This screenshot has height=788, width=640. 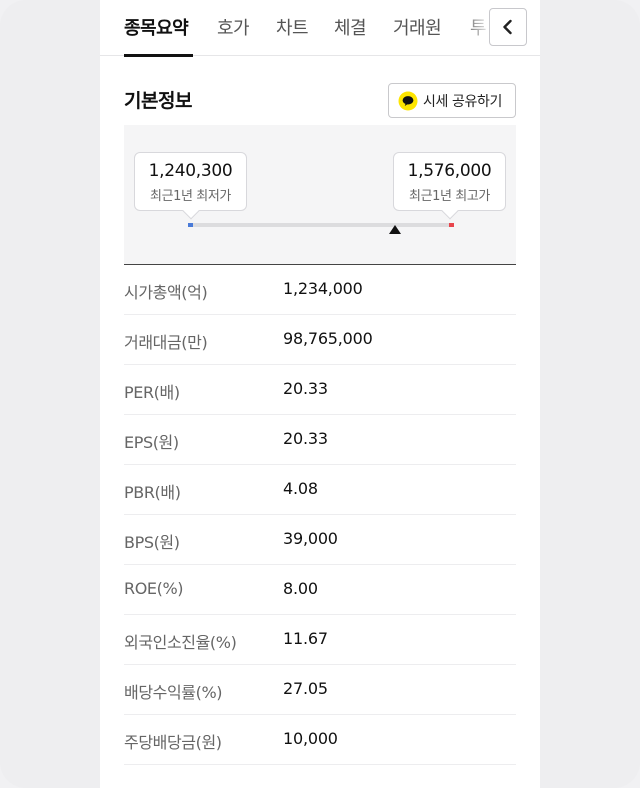 What do you see at coordinates (305, 688) in the screenshot?
I see `stat-value: 27.05` at bounding box center [305, 688].